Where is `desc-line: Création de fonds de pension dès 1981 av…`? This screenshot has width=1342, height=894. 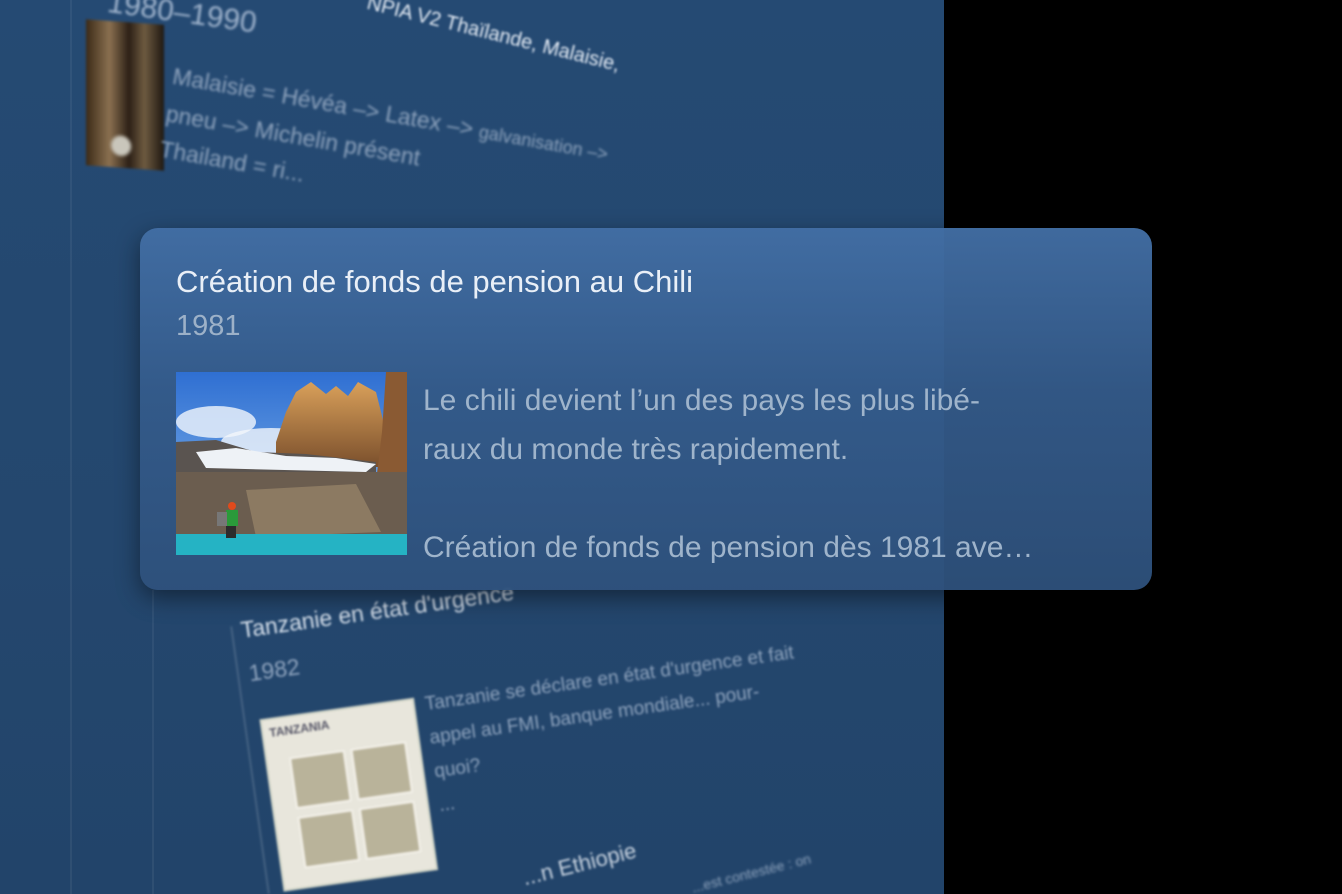
desc-line: Création de fonds de pension dès 1981 av… is located at coordinates (728, 547).